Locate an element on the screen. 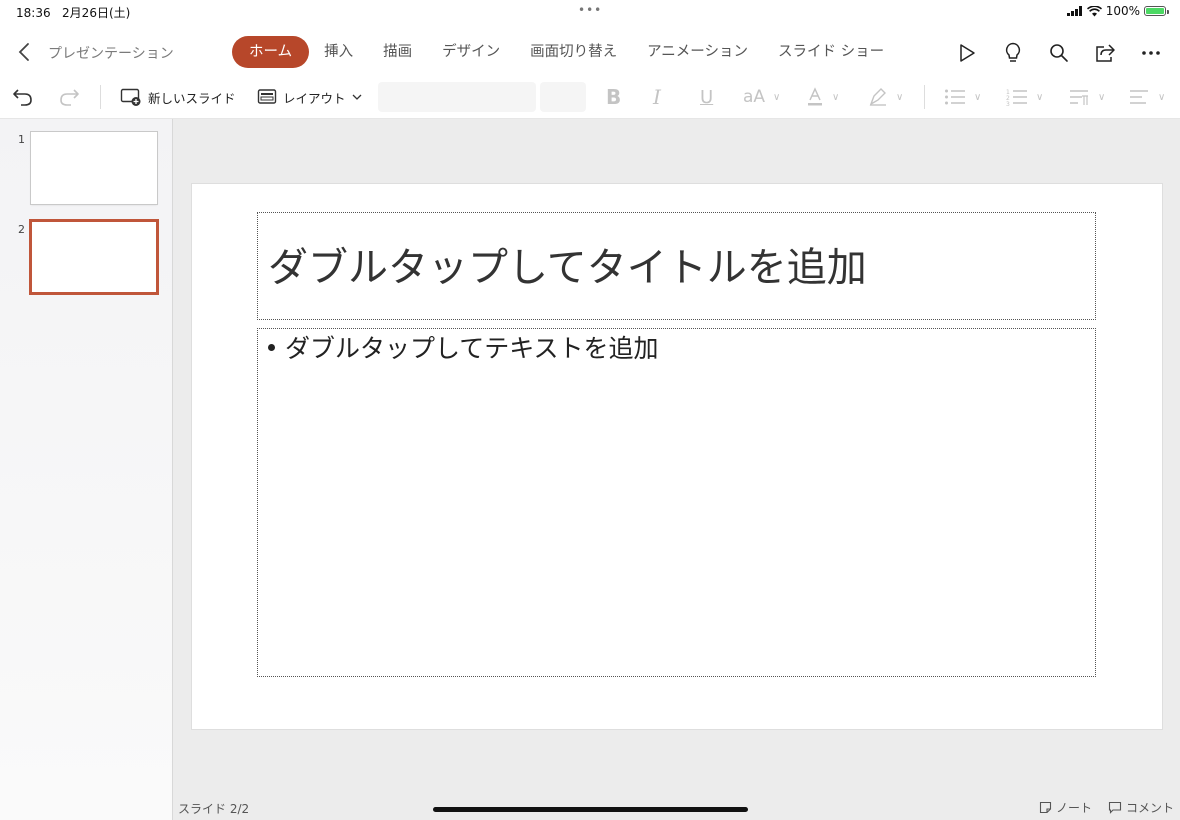 The image size is (1180, 820). title-placeholder: ダブルタップしてタイトルを追加 is located at coordinates (676, 266).